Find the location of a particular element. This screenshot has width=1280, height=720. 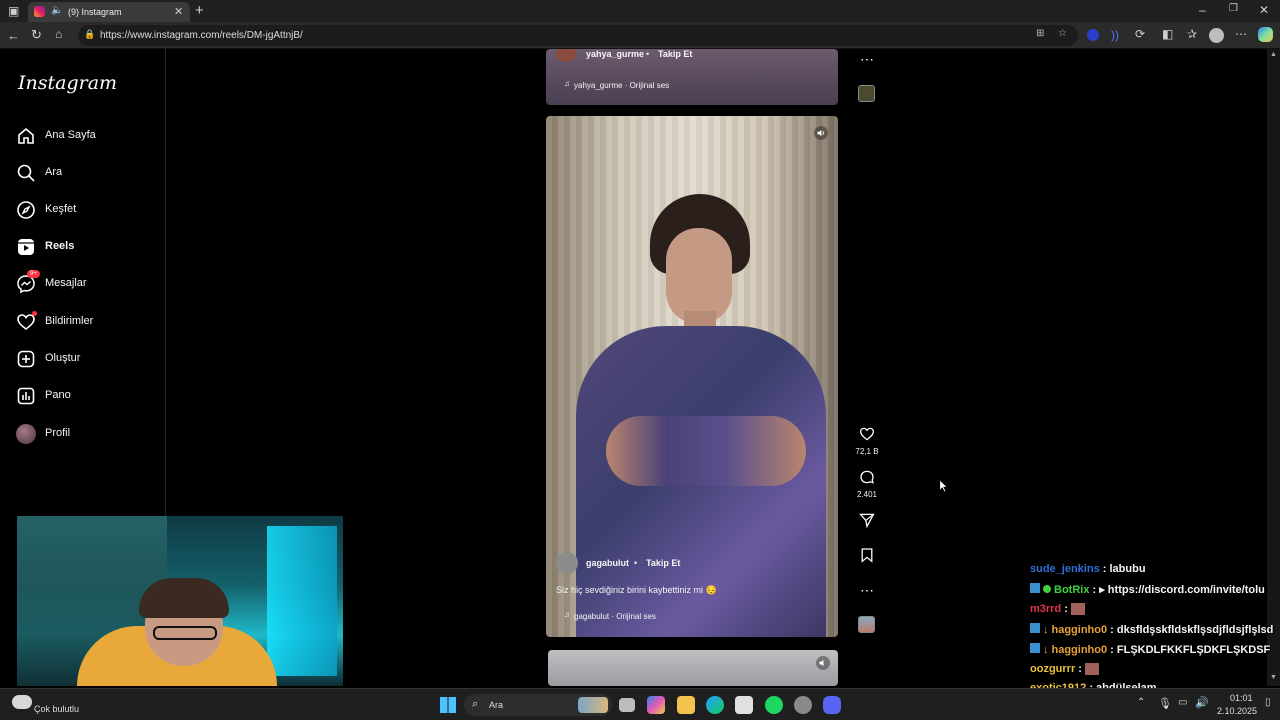

taskbar-search-placeholder: Ara is located at coordinates (496, 705).